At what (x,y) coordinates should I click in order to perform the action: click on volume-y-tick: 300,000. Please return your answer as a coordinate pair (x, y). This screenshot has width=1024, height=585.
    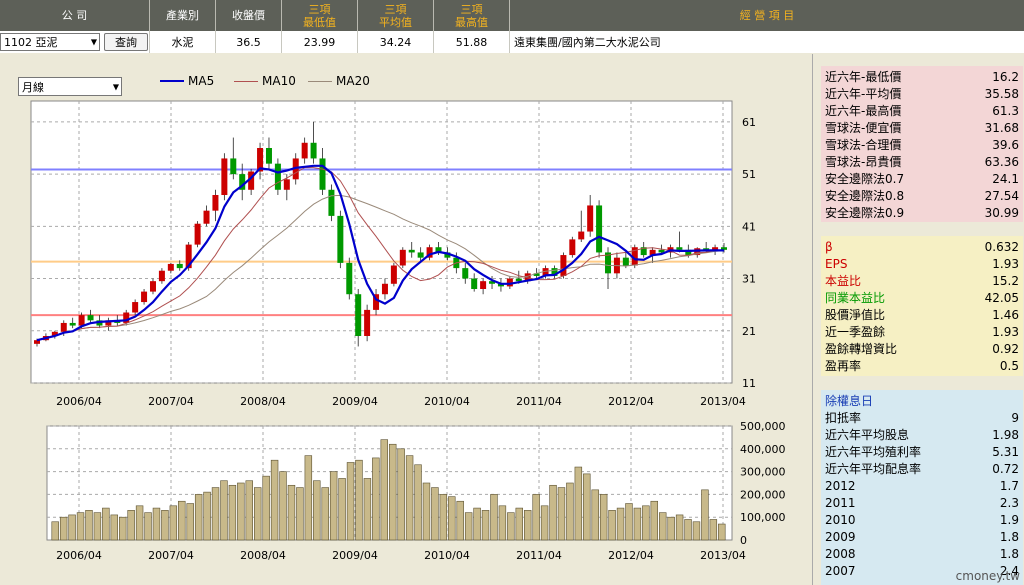
    Looking at the image, I should click on (763, 472).